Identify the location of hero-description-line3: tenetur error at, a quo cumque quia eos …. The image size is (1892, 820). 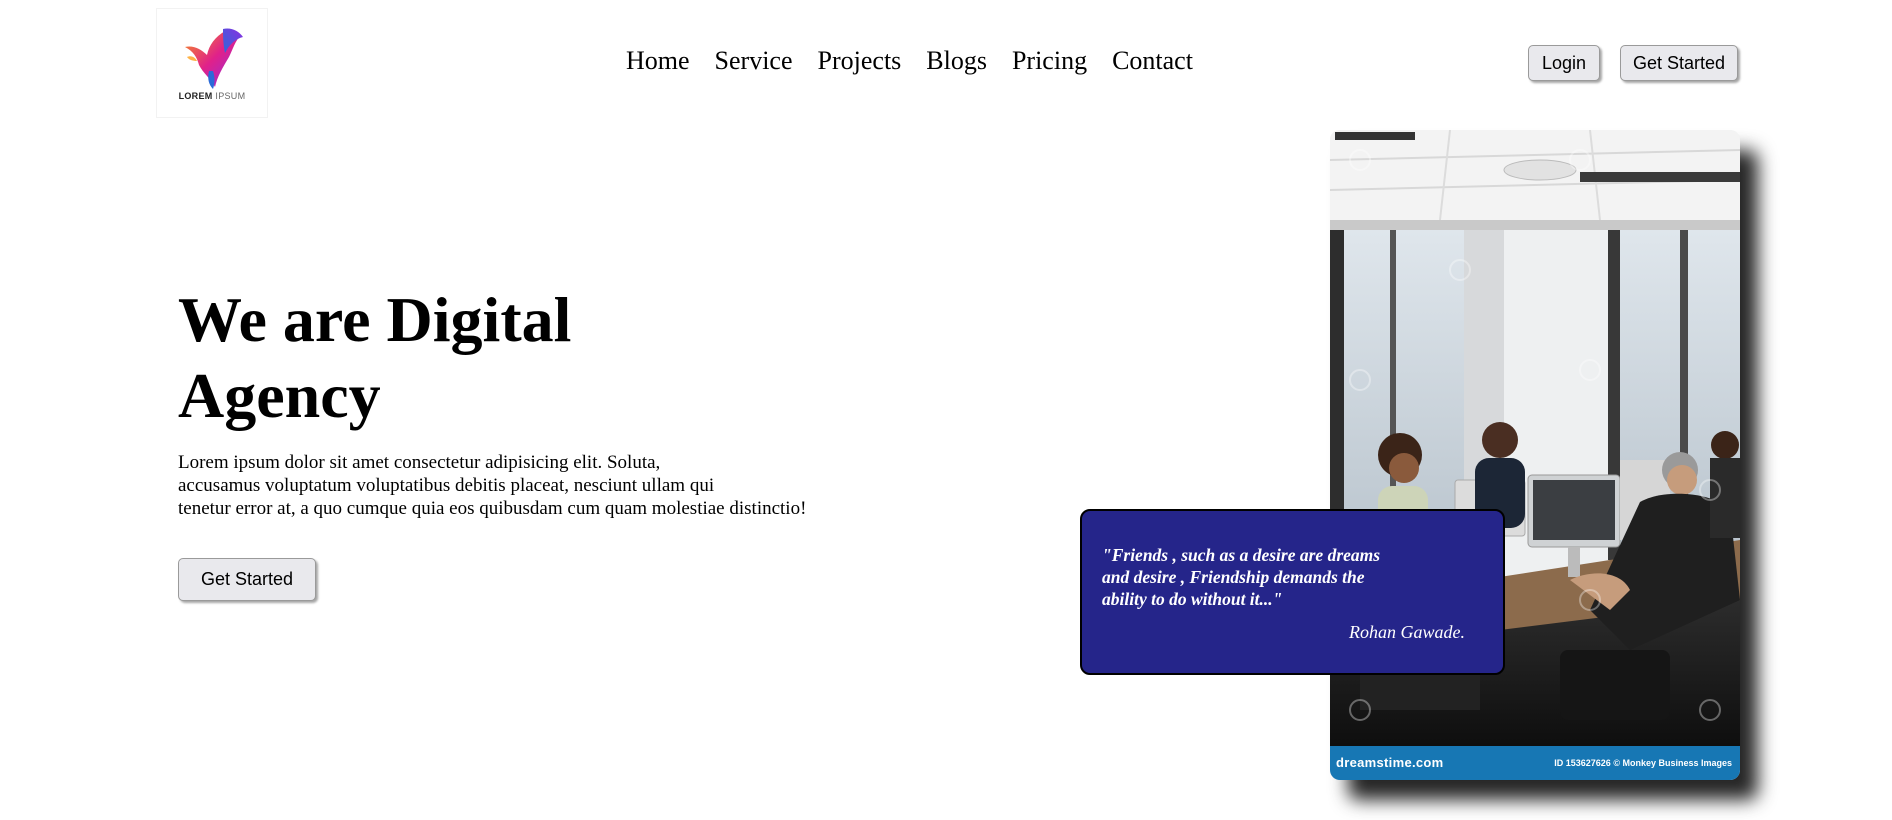
(492, 508).